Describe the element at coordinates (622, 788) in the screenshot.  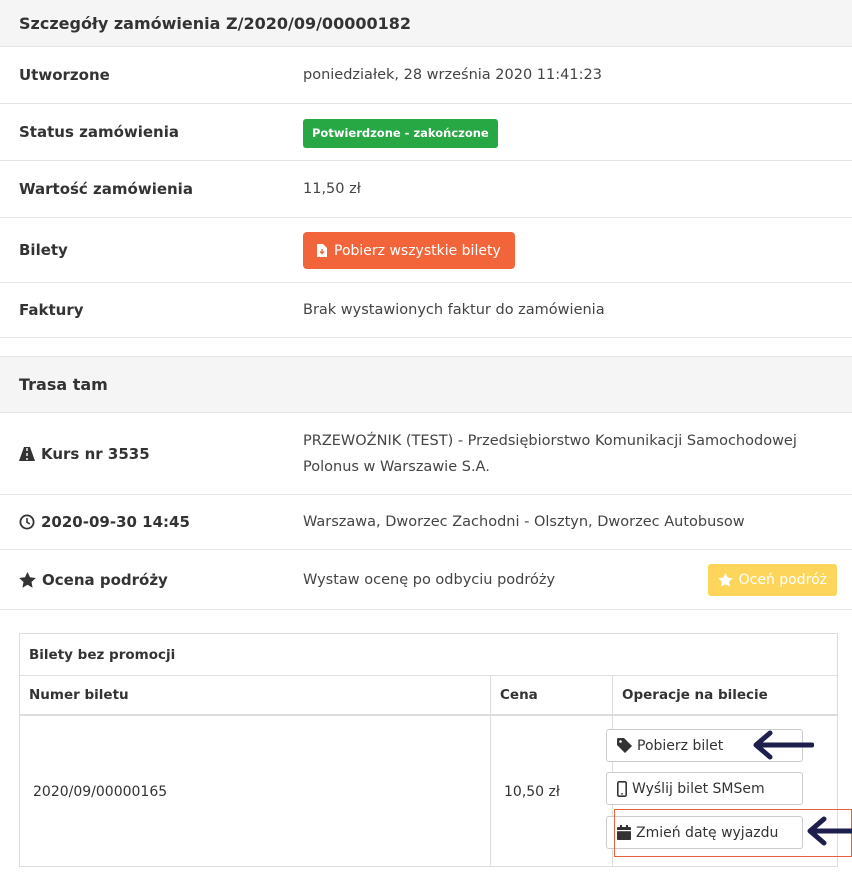
I see `mobile-phone-icon` at that location.